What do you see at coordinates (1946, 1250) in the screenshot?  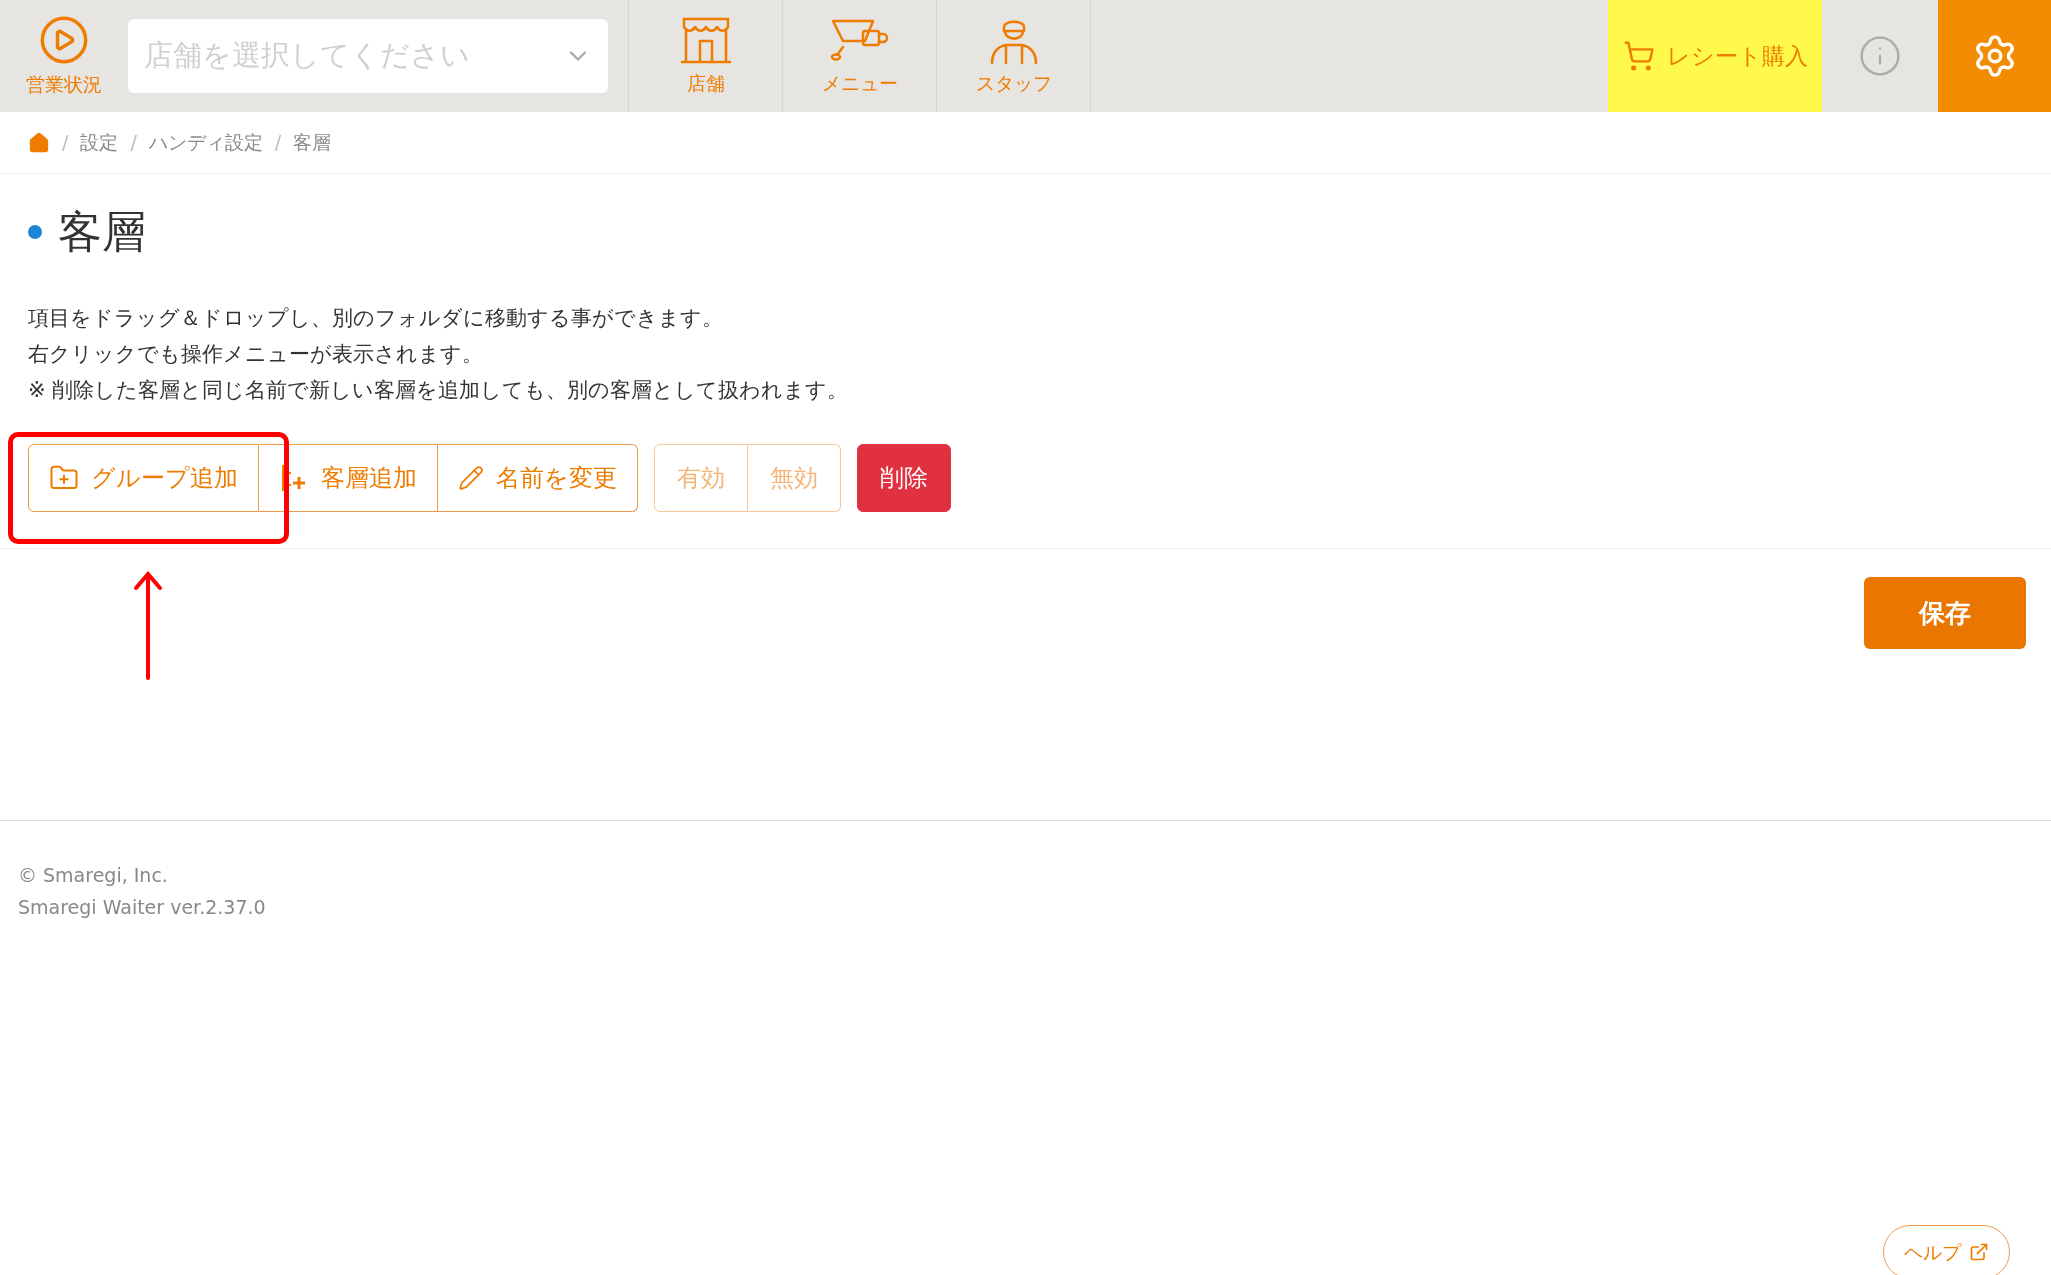 I see `help-button: ヘルプ` at bounding box center [1946, 1250].